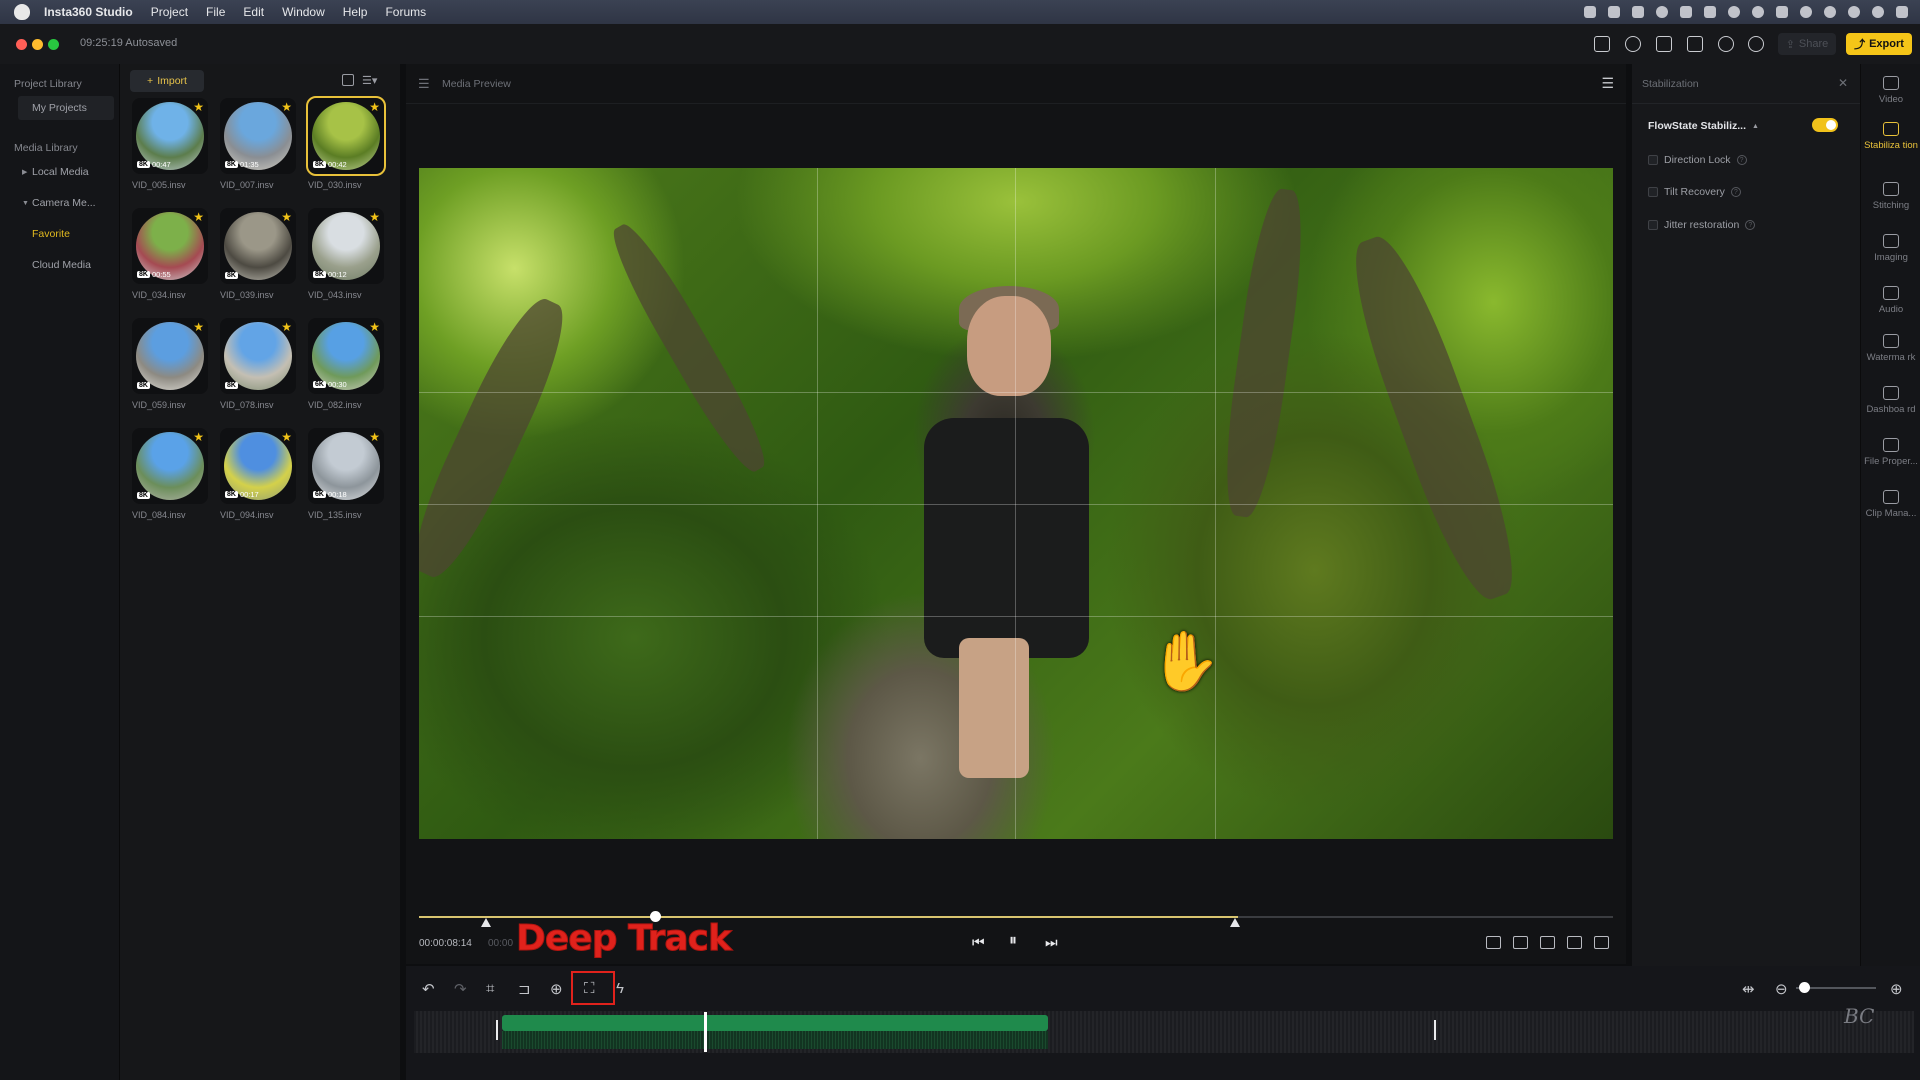 The width and height of the screenshot is (1920, 1080). I want to click on previous-frame-button: ⏮, so click(978, 942).